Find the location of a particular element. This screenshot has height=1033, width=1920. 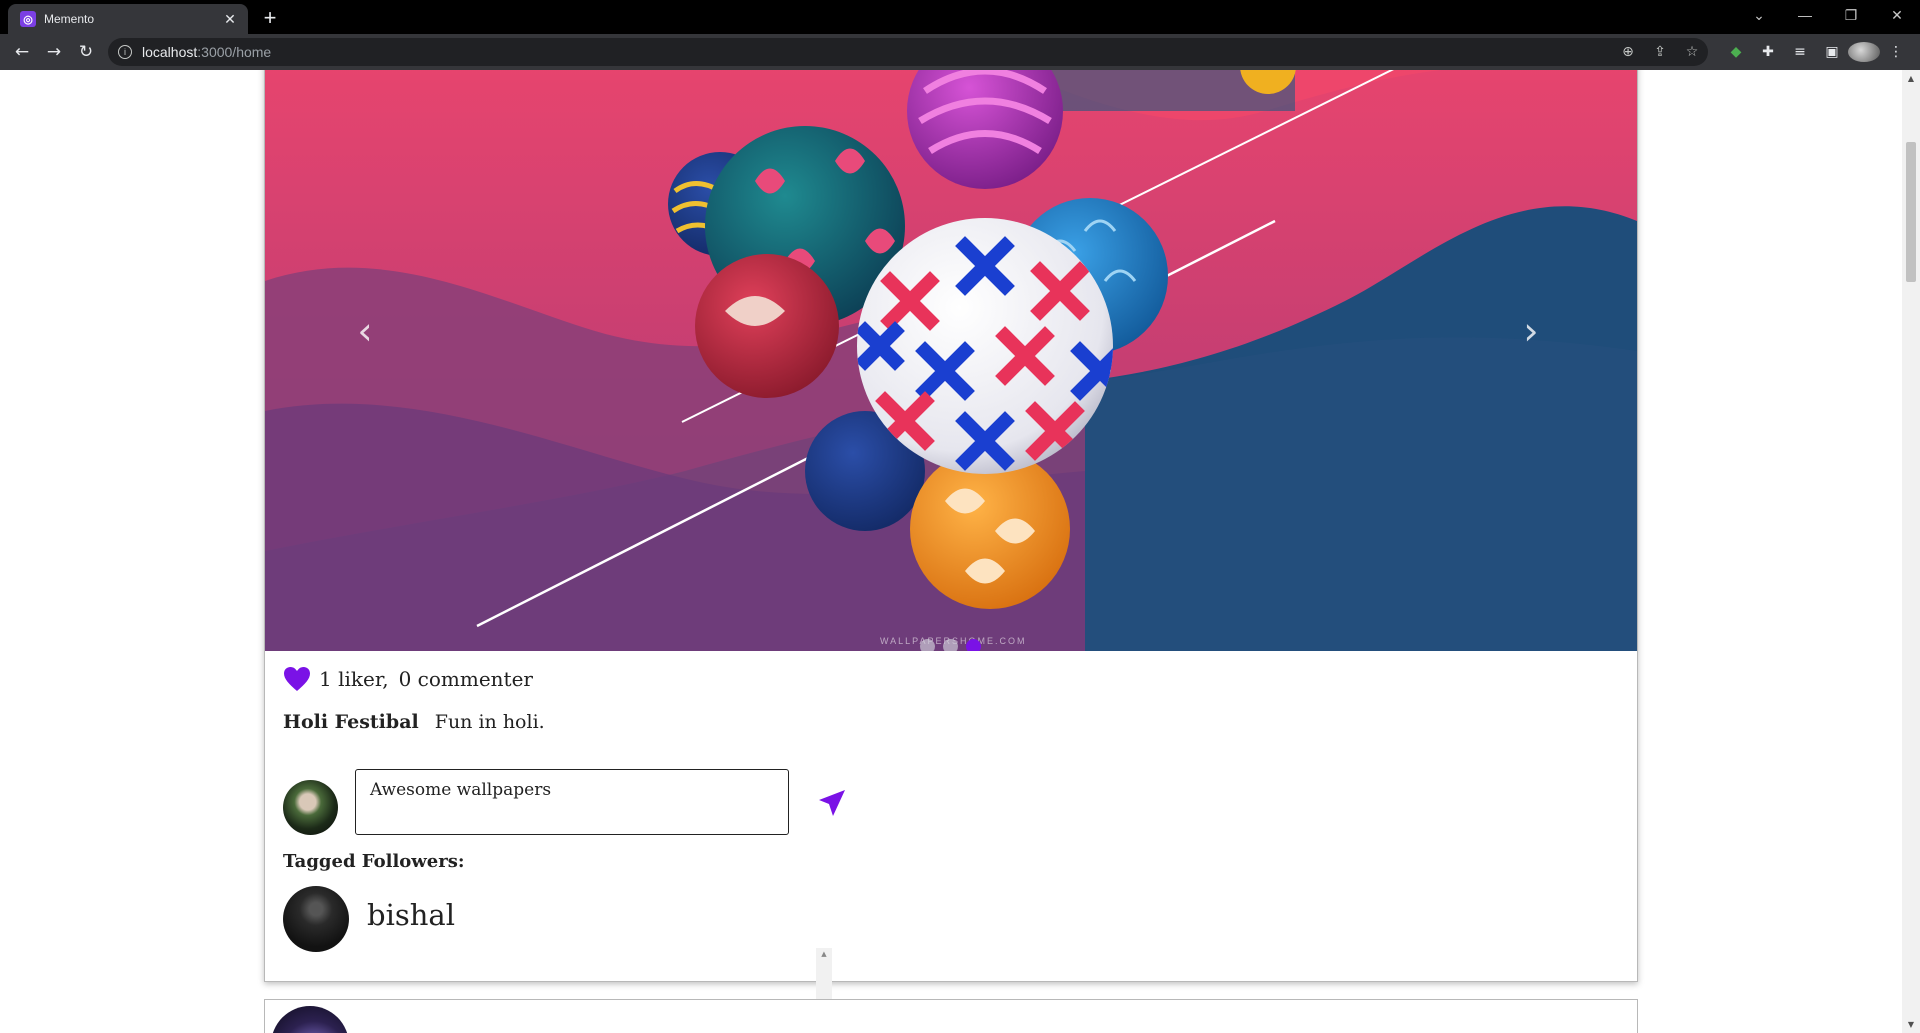

media-control-icon: ≡ is located at coordinates (1800, 52).